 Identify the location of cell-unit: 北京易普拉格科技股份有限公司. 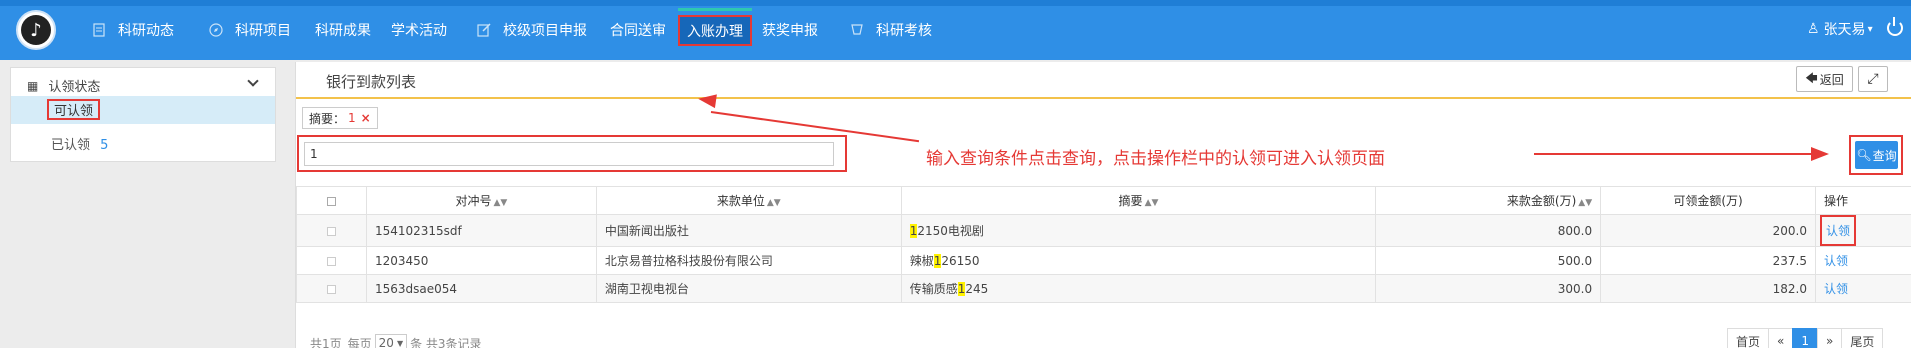
(748, 260).